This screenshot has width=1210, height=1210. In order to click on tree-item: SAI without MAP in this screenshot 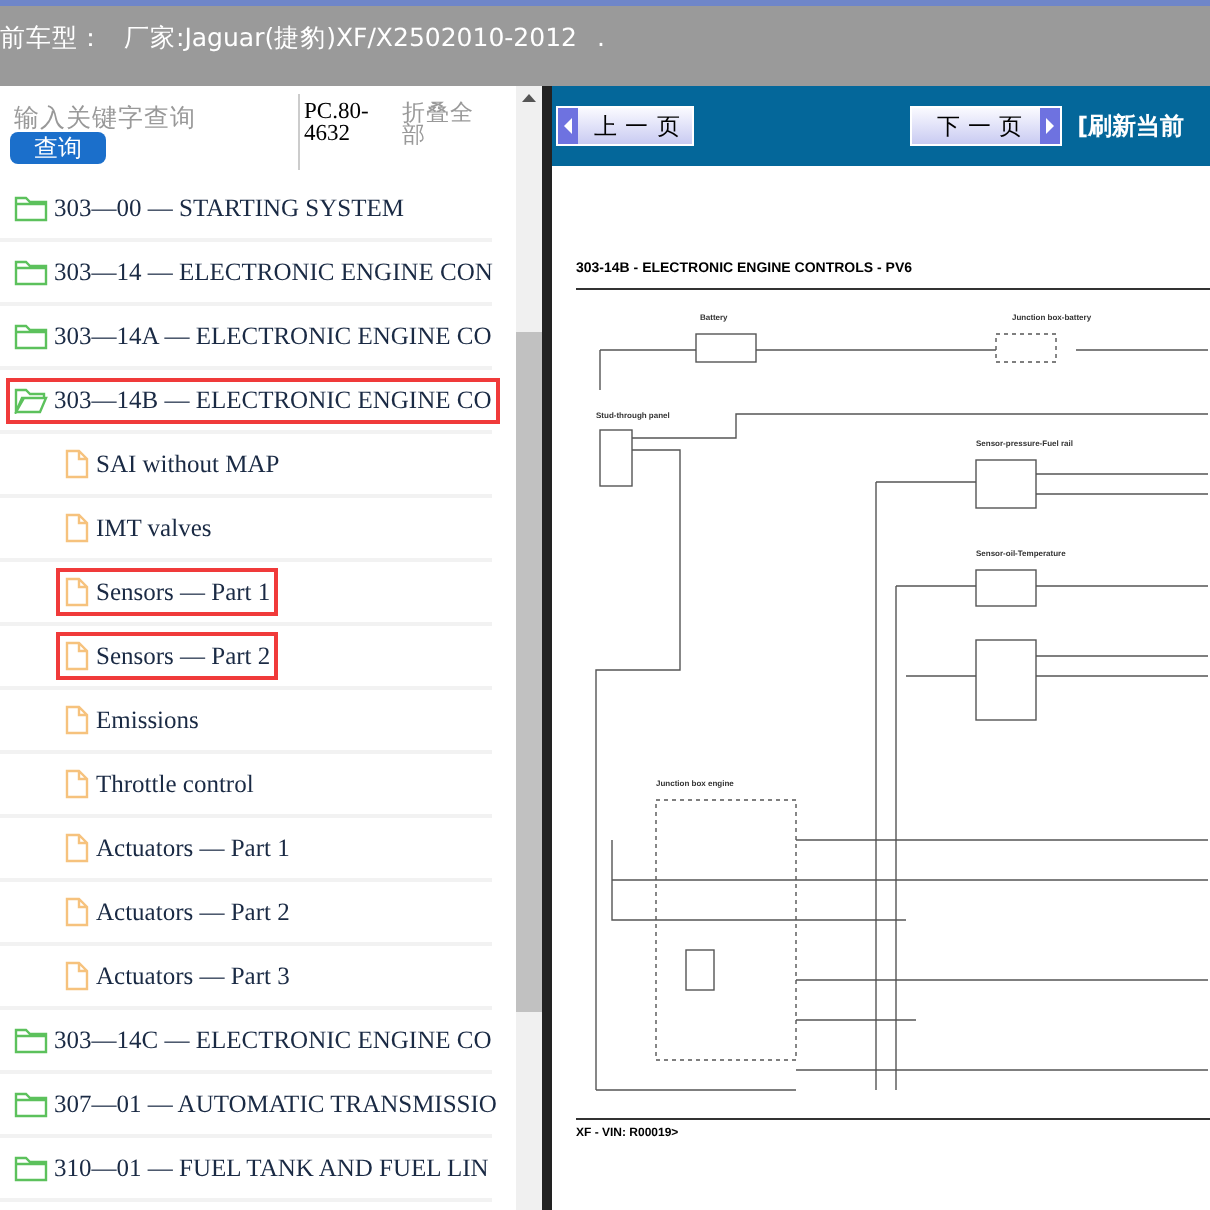, I will do `click(172, 464)`.